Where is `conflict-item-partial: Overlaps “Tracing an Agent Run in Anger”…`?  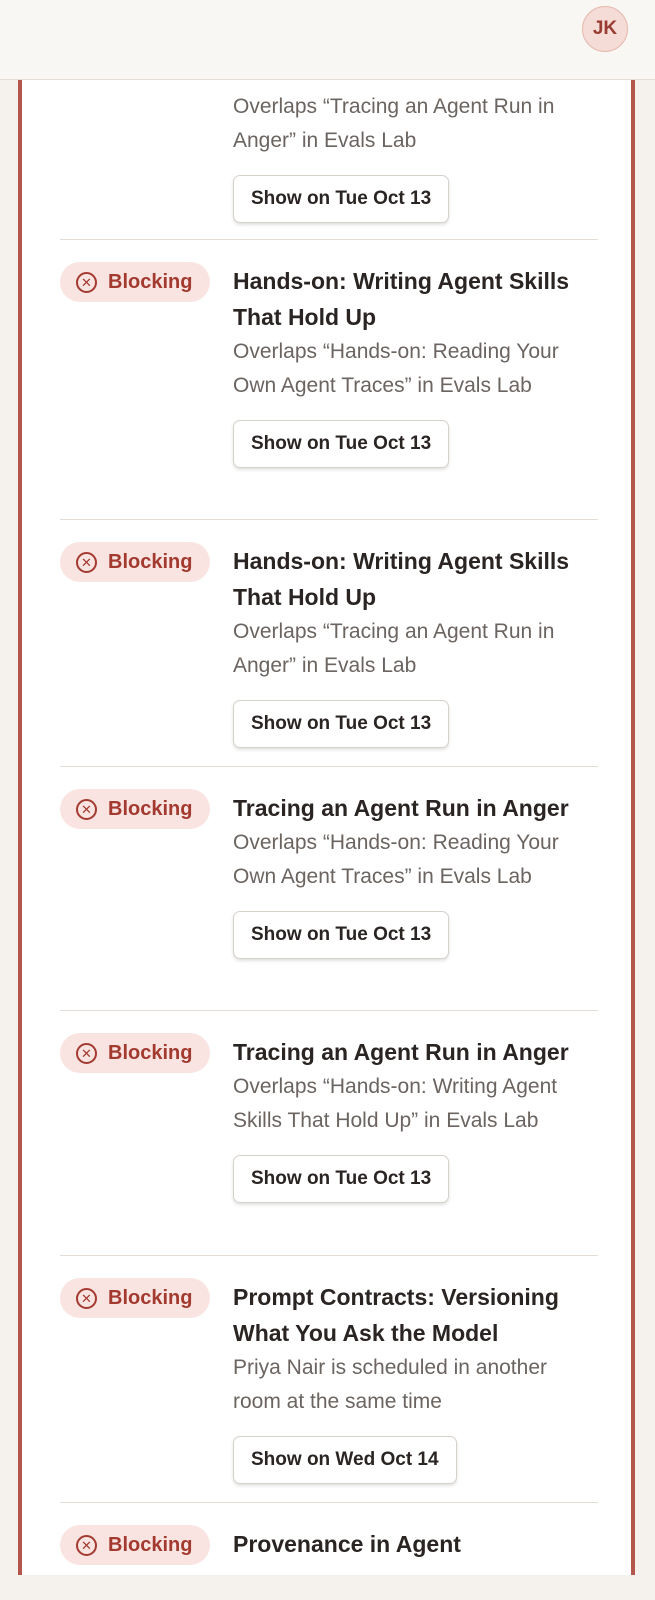
conflict-item-partial: Overlaps “Tracing an Agent Run in Anger”… is located at coordinates (413, 156).